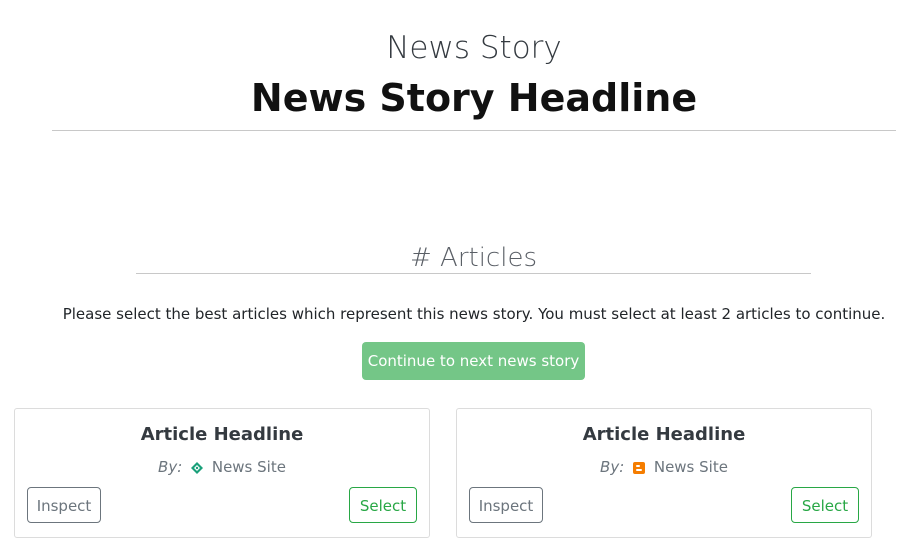 The width and height of the screenshot is (899, 546). What do you see at coordinates (474, 98) in the screenshot?
I see `story-headline: News Story Headline` at bounding box center [474, 98].